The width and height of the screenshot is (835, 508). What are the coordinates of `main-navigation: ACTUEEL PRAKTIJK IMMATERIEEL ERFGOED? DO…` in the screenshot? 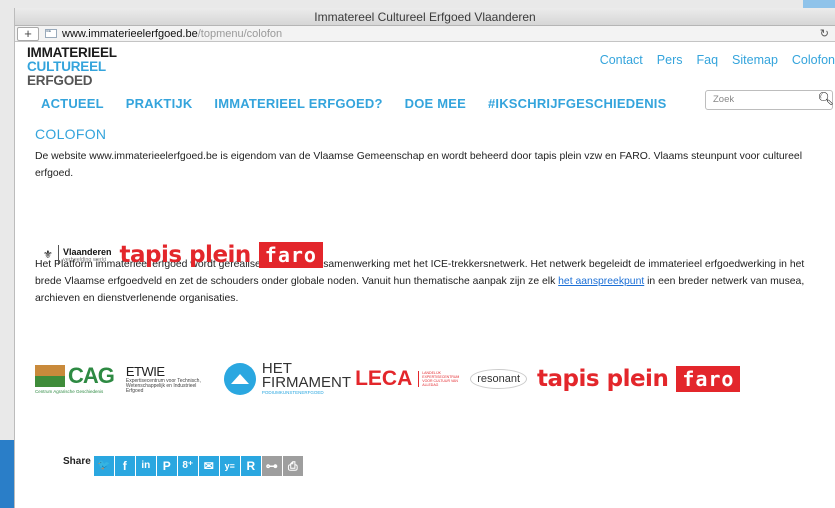 It's located at (353, 103).